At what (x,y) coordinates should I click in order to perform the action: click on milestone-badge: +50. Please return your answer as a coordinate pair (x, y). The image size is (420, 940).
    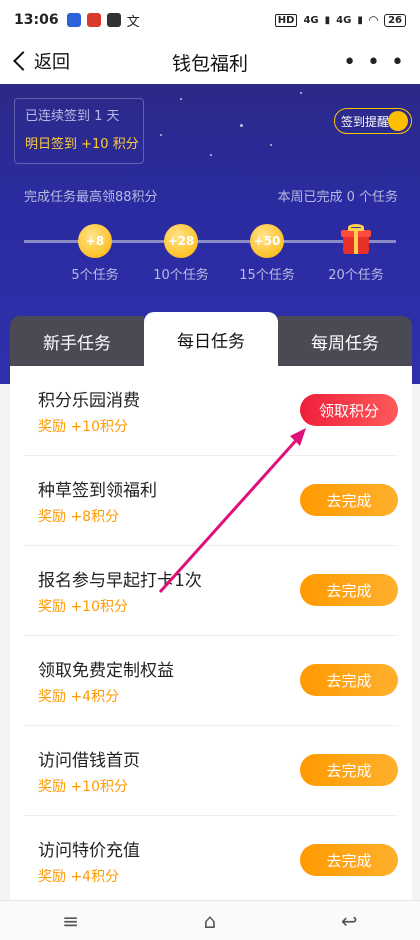
    Looking at the image, I should click on (267, 241).